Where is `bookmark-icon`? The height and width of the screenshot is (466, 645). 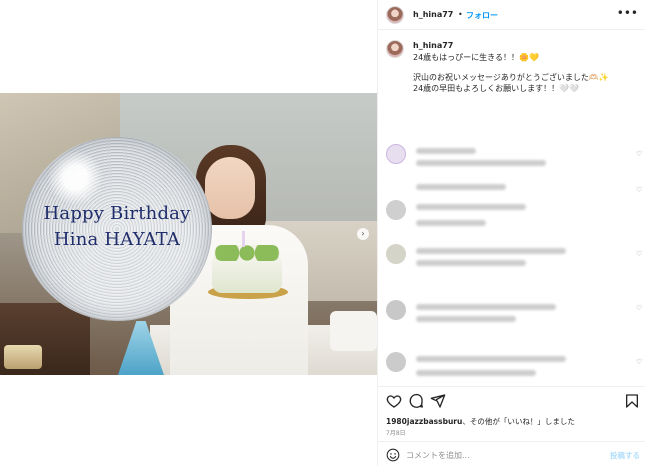
bookmark-icon is located at coordinates (632, 401).